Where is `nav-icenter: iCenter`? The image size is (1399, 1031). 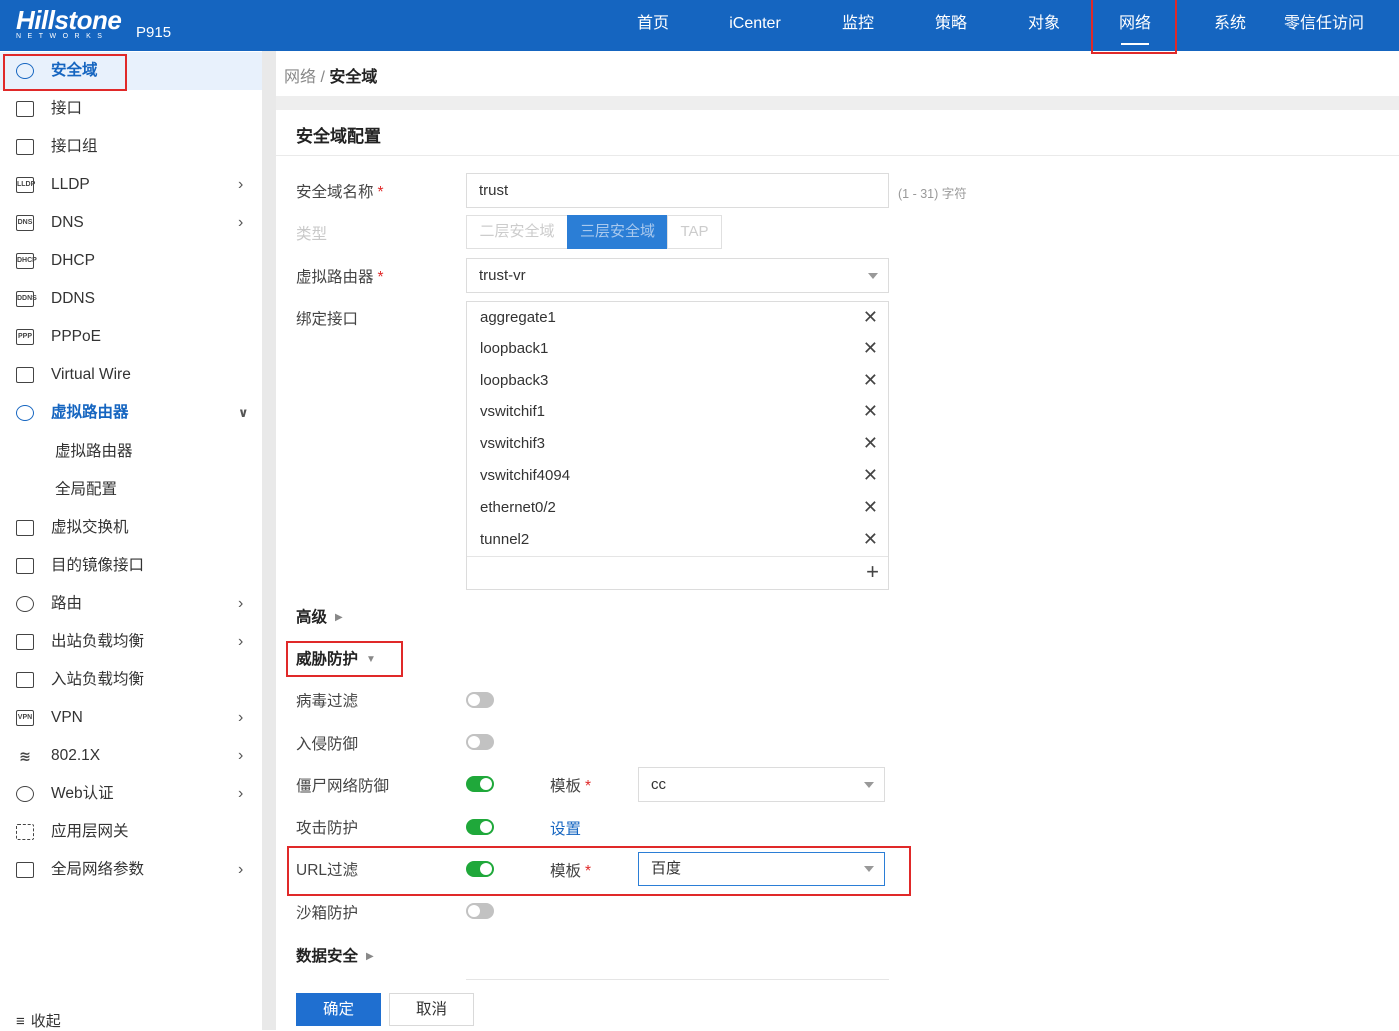
nav-icenter: iCenter is located at coordinates (755, 25).